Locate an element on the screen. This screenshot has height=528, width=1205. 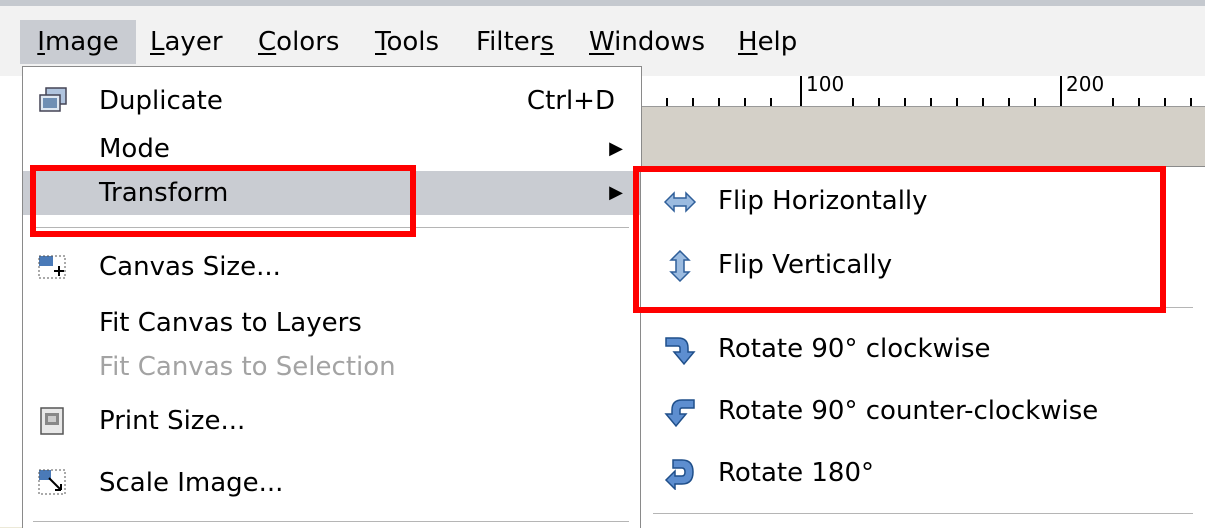
shortcut-label: Ctrl+D is located at coordinates (570, 101).